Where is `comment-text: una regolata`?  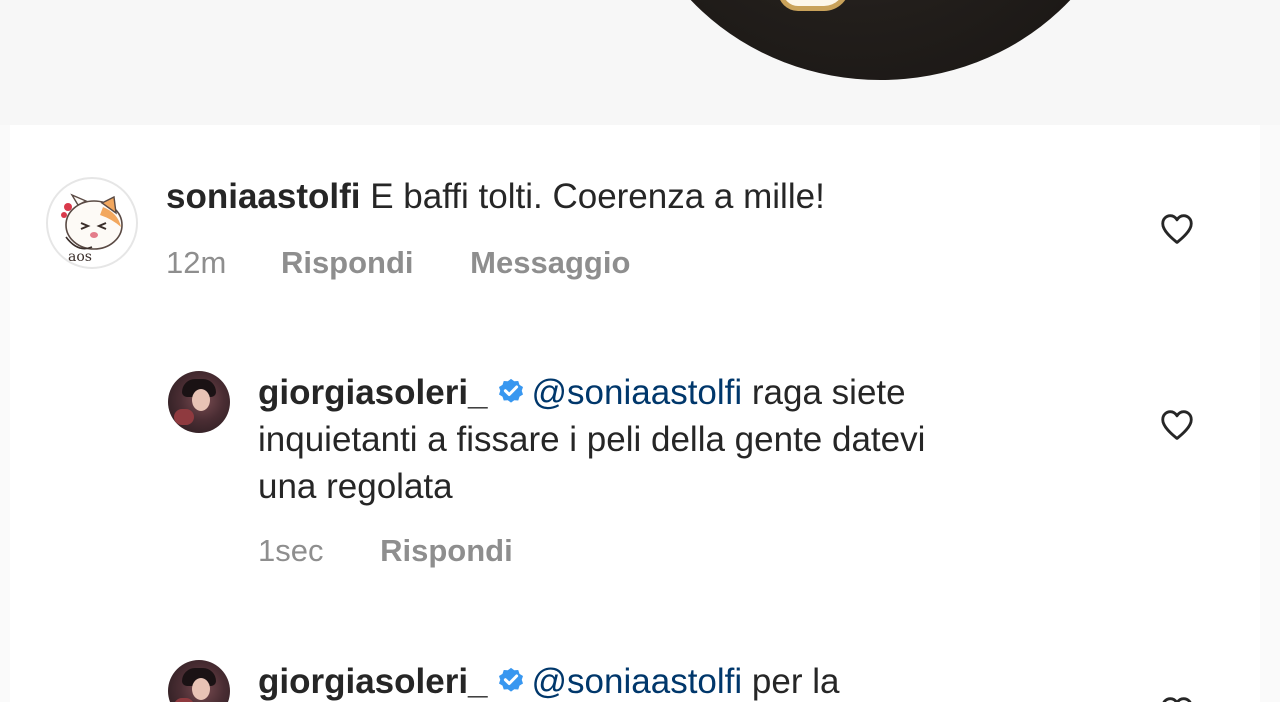 comment-text: una regolata is located at coordinates (355, 486).